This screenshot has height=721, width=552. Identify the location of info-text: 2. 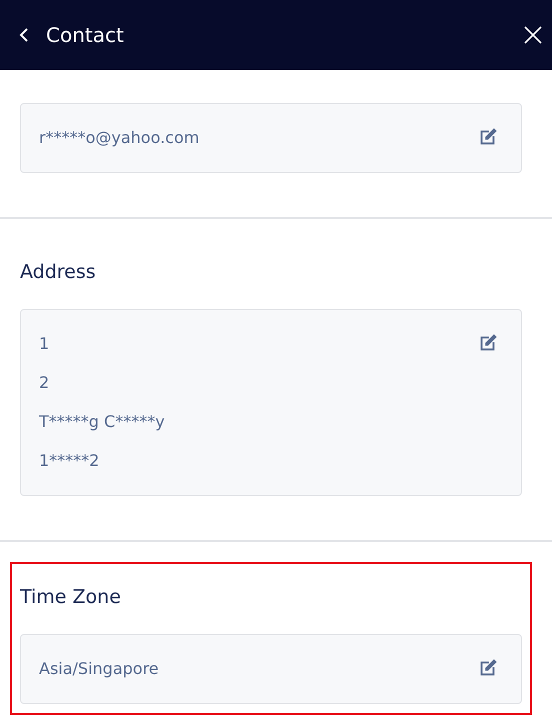
(44, 383).